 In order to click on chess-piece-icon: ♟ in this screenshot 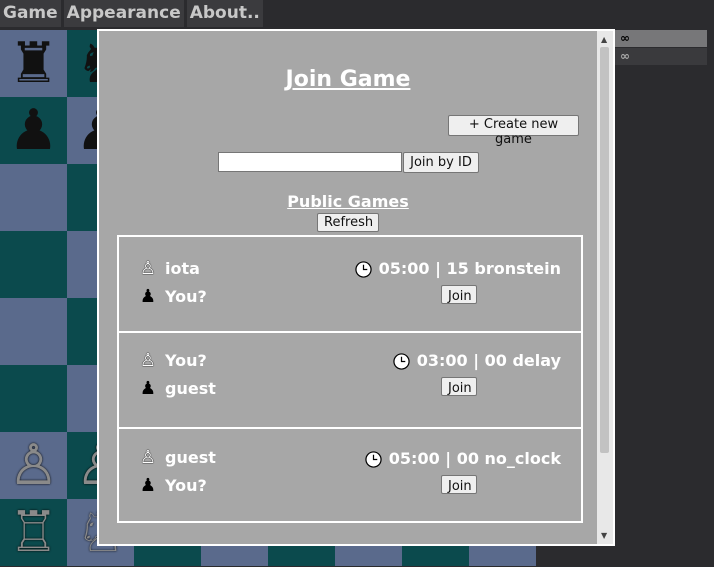, I will do `click(33, 130)`.